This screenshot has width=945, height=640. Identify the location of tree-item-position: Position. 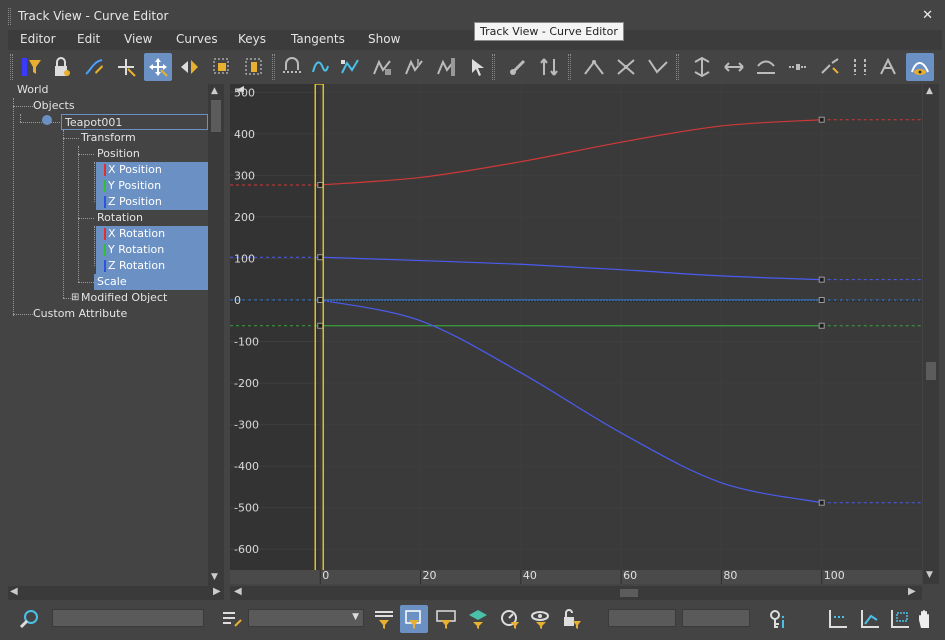
(118, 154).